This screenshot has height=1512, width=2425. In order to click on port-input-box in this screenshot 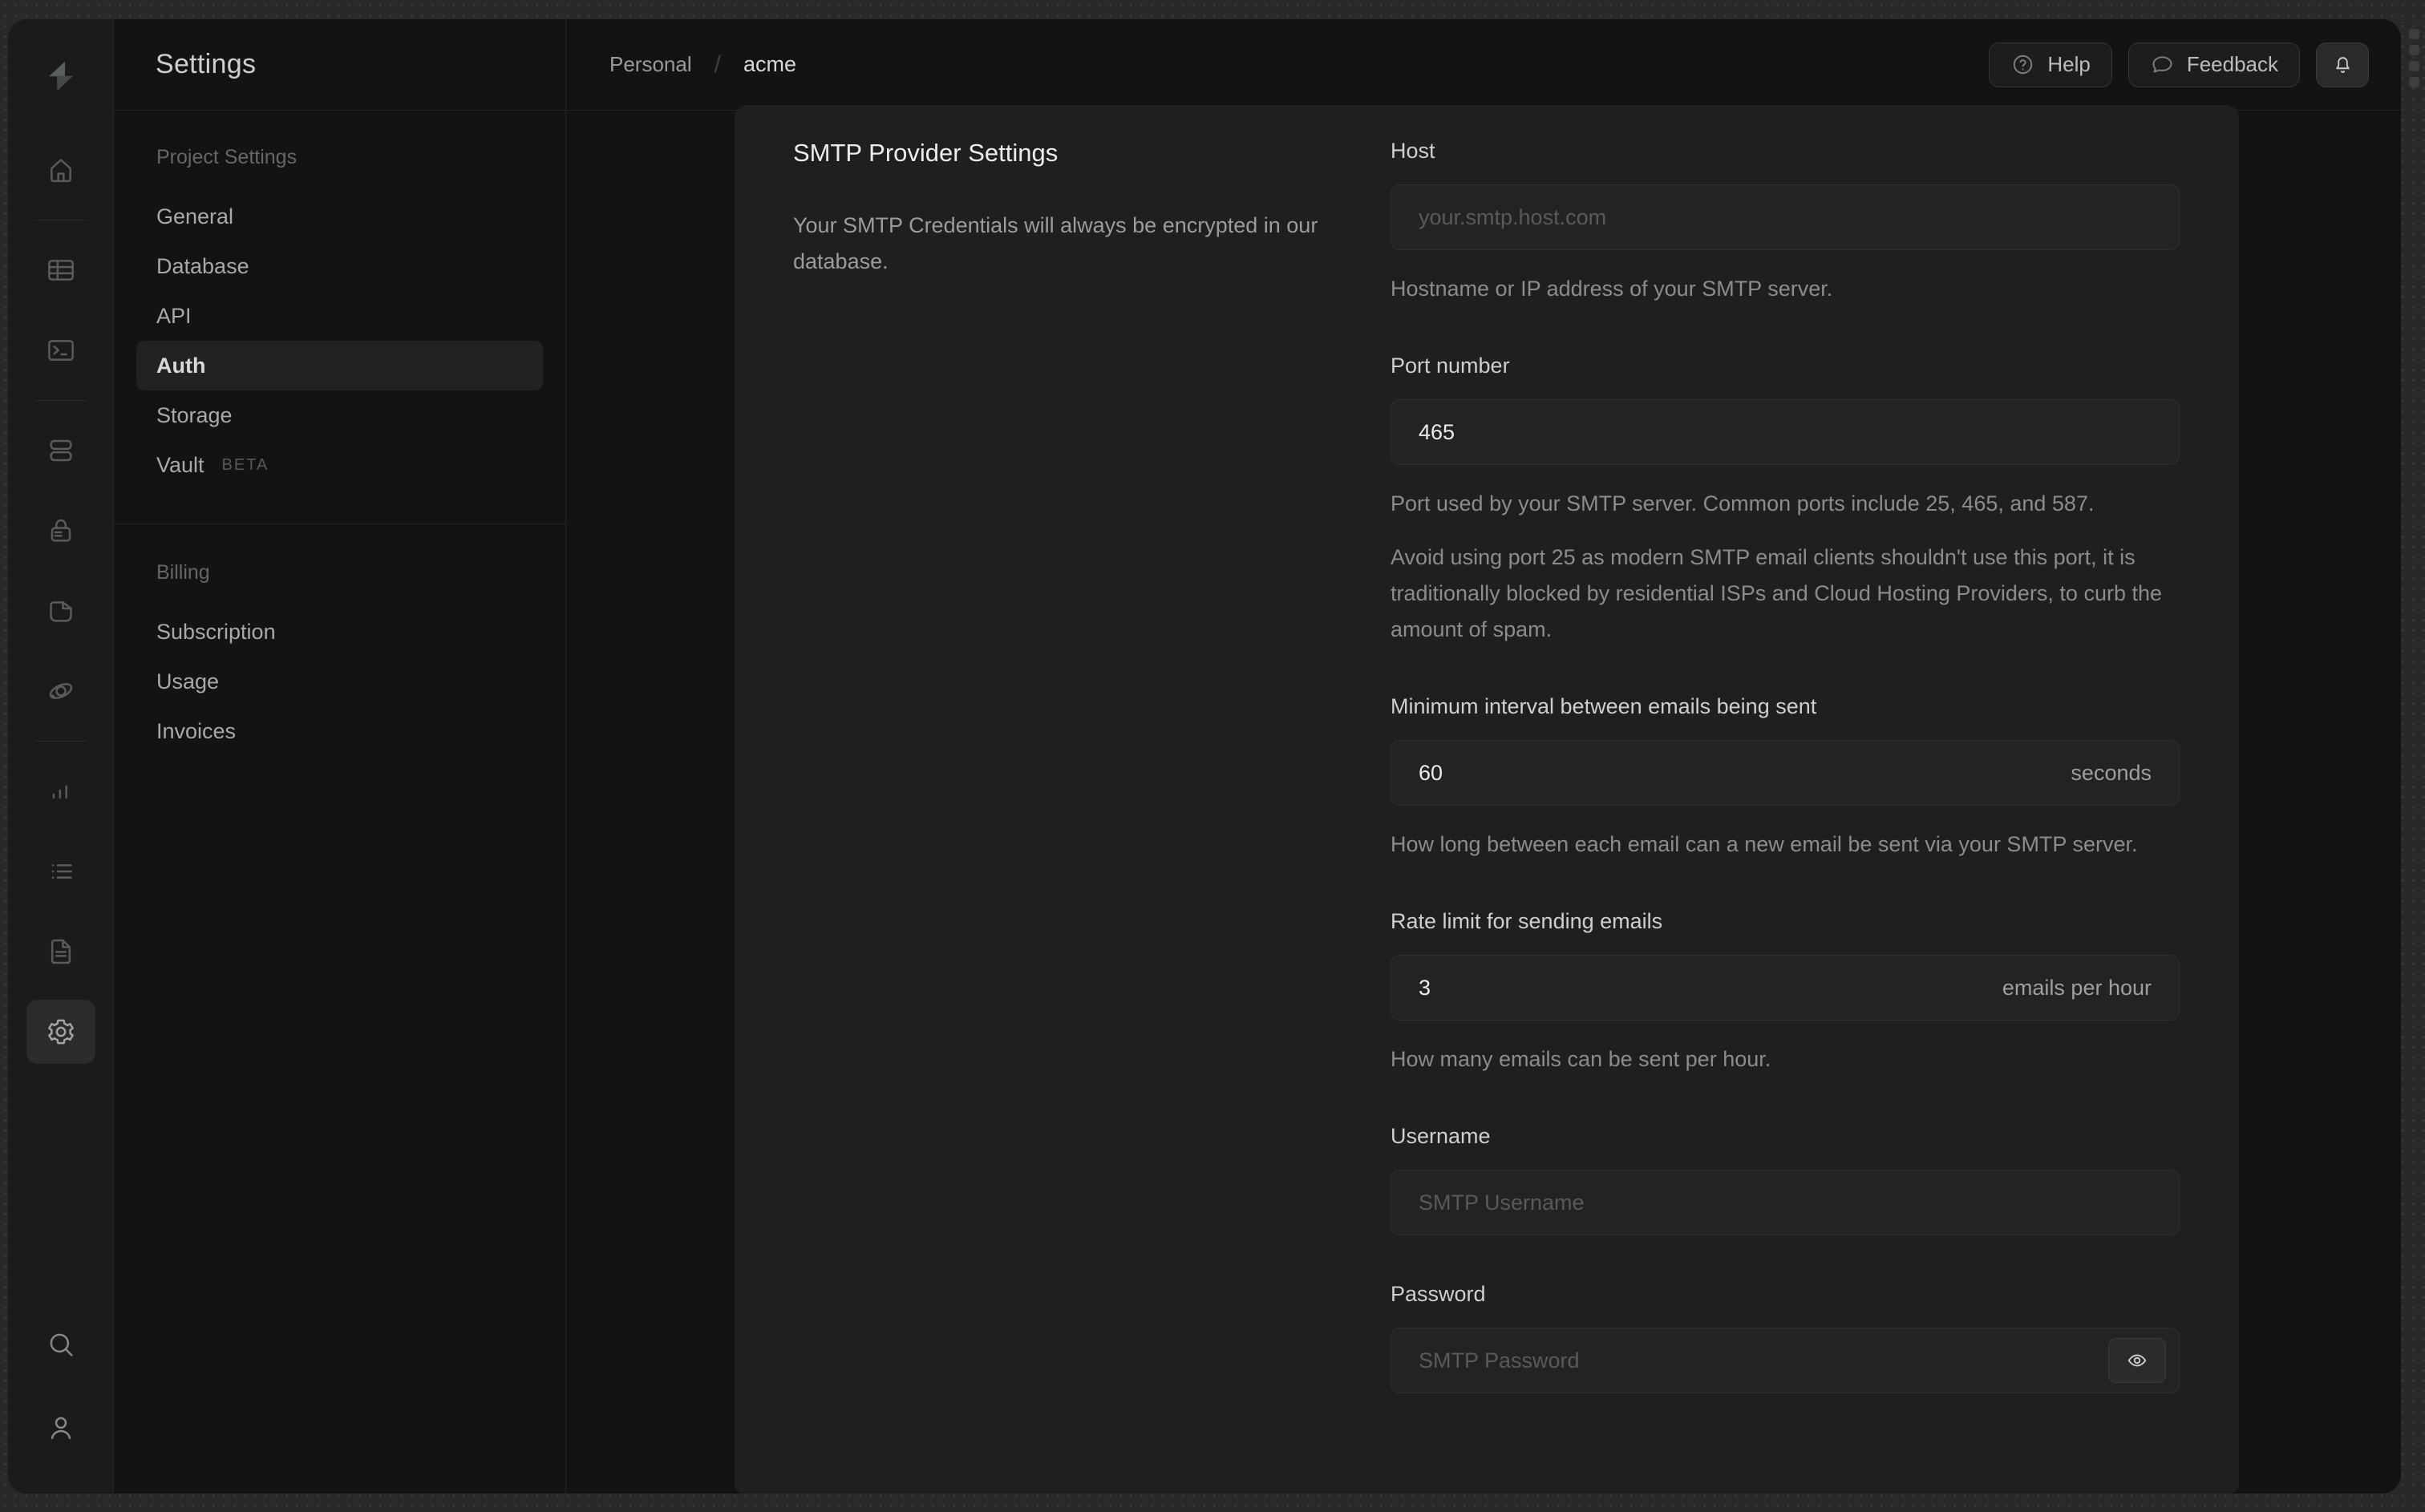, I will do `click(1785, 432)`.